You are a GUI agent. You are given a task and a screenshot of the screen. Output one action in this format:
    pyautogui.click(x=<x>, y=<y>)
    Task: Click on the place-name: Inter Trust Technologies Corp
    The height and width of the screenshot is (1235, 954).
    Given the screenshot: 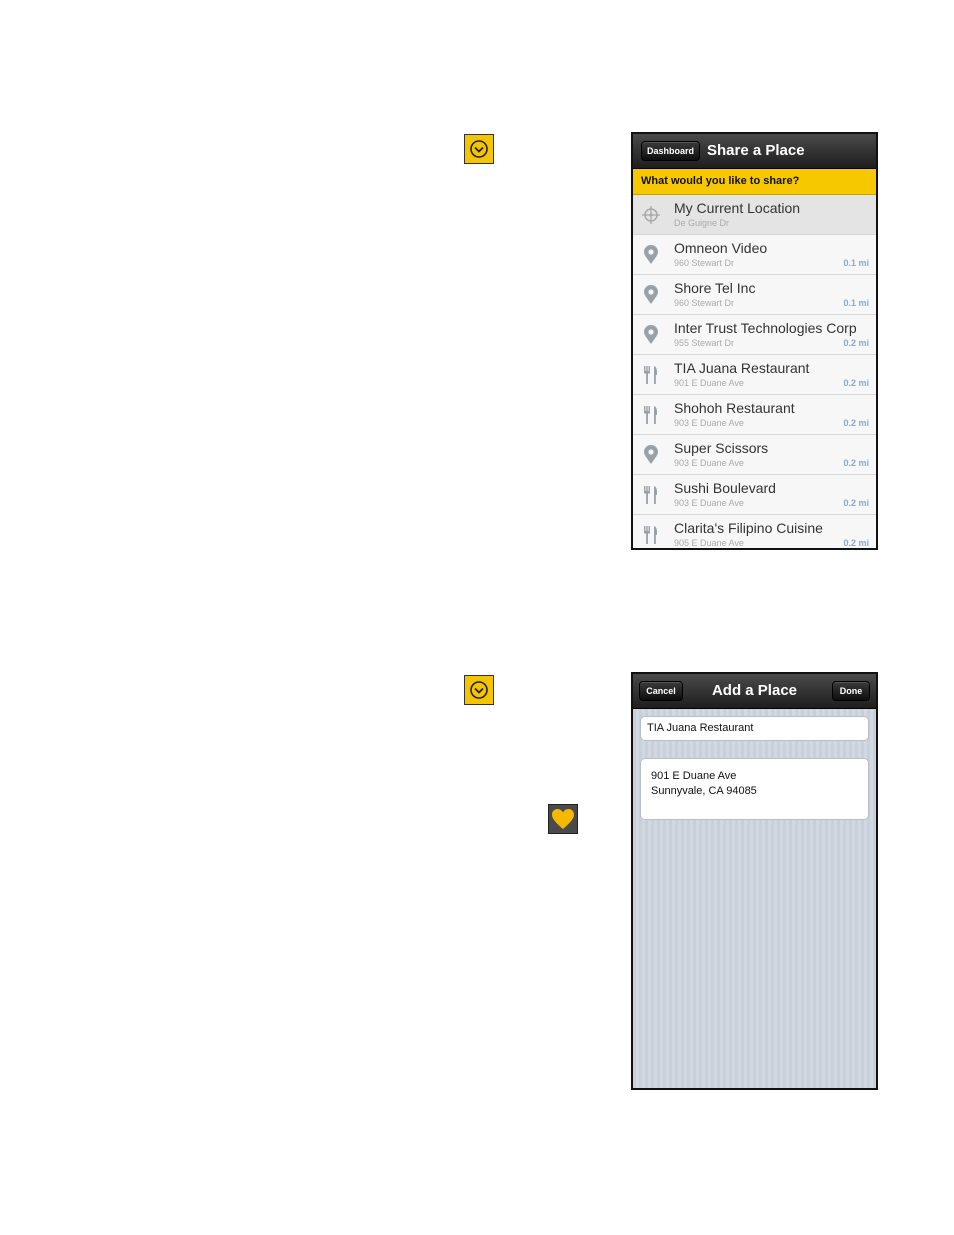 What is the action you would take?
    pyautogui.click(x=765, y=328)
    